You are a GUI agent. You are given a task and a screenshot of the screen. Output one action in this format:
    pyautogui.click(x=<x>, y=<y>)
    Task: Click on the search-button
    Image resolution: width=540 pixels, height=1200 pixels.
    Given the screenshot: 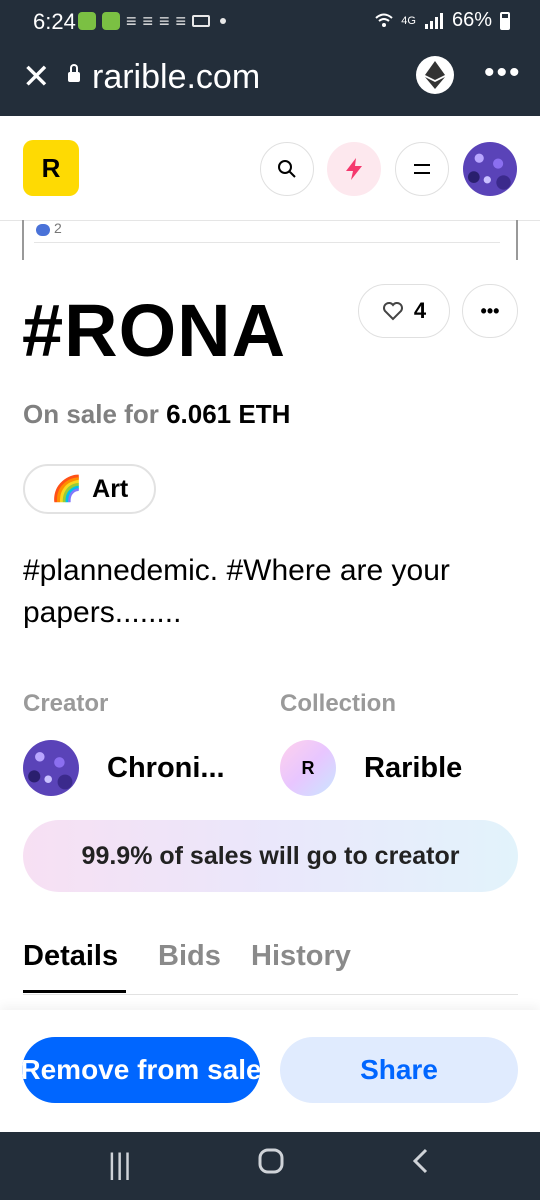 What is the action you would take?
    pyautogui.click(x=287, y=169)
    